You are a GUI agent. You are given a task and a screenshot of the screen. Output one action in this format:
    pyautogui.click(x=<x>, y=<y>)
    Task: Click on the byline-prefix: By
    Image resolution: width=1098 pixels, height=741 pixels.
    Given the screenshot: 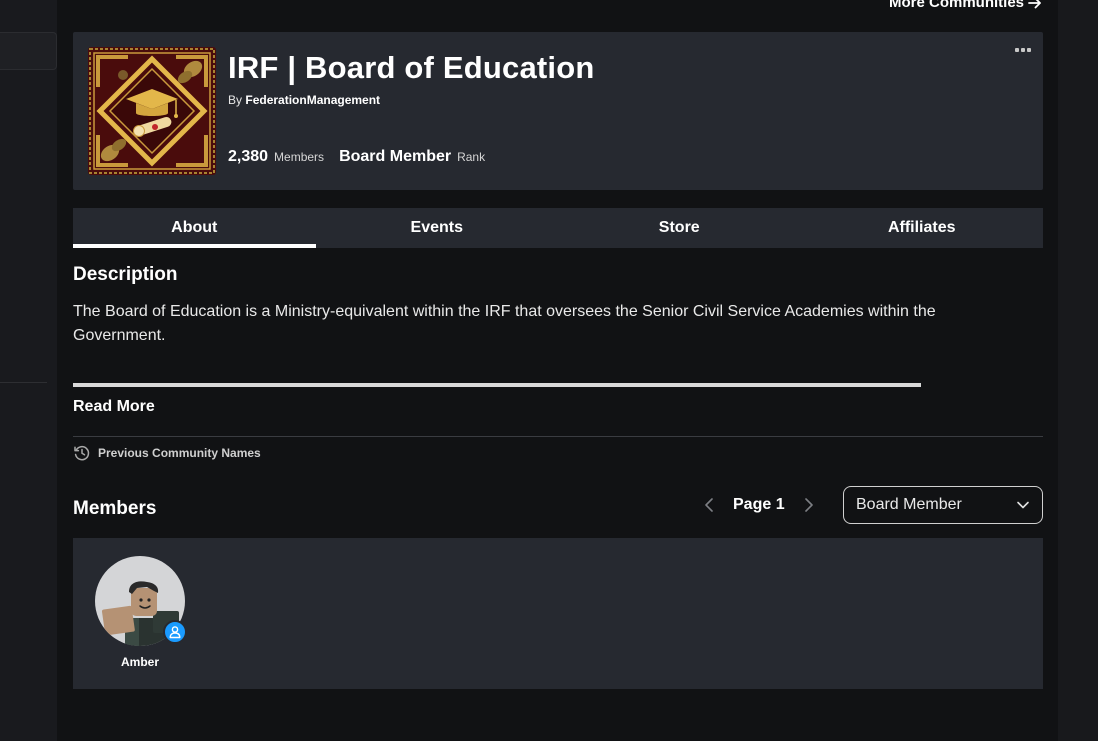 What is the action you would take?
    pyautogui.click(x=235, y=100)
    